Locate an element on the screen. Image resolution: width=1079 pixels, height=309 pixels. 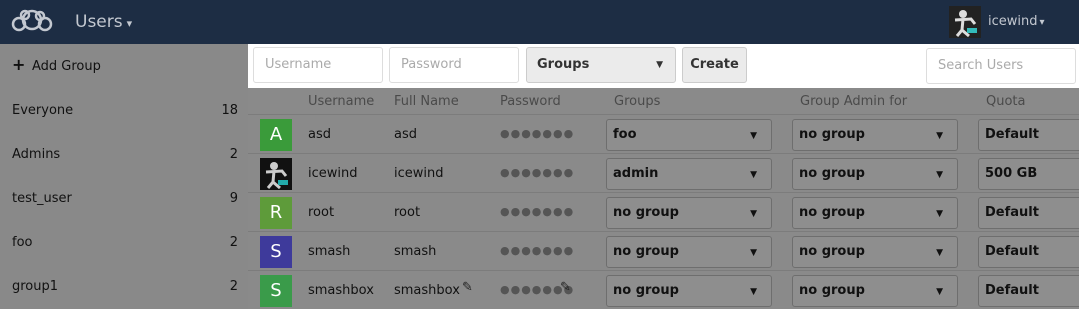
full-name-cell: icewind is located at coordinates (419, 173).